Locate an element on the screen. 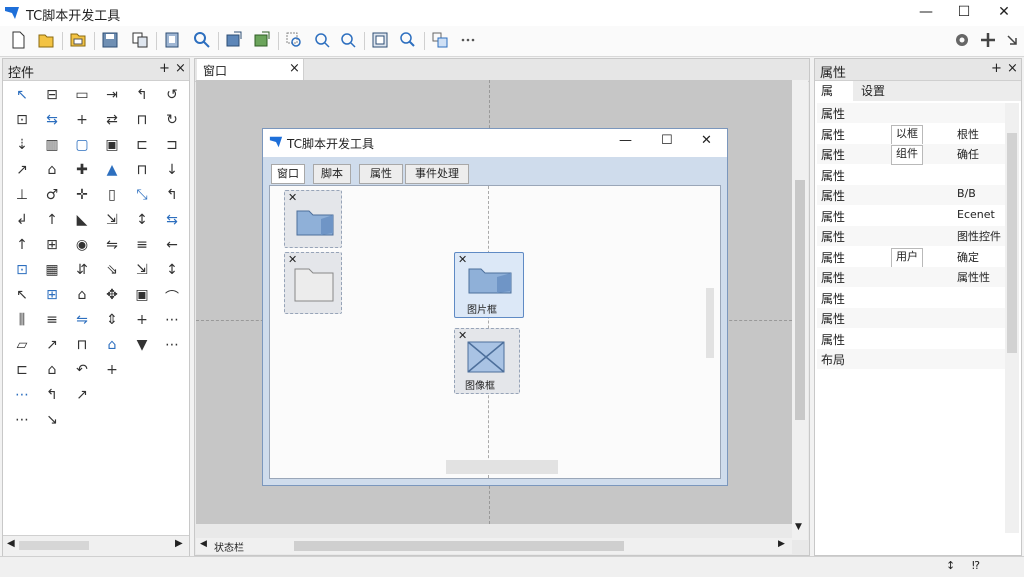  find-icon is located at coordinates (202, 40).